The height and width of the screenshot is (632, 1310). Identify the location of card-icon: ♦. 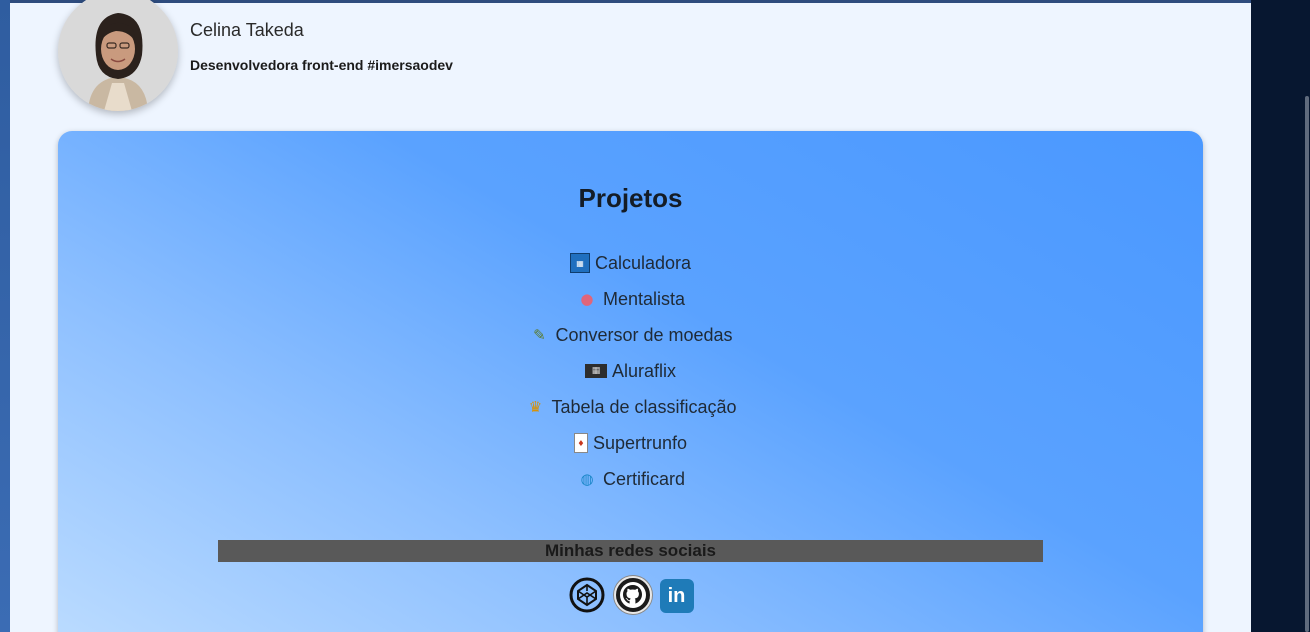
(580, 443).